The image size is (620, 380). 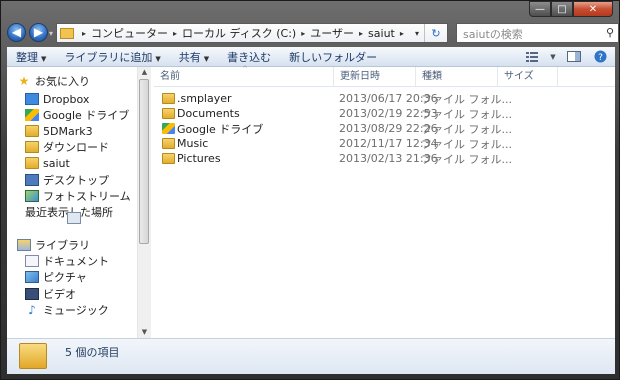 I want to click on nav-item-label: Dropbox, so click(x=66, y=99).